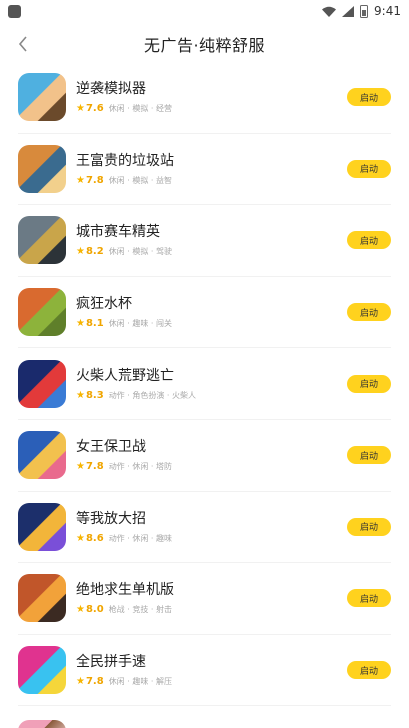  I want to click on header: 无广告·纯粹舒服, so click(204, 44).